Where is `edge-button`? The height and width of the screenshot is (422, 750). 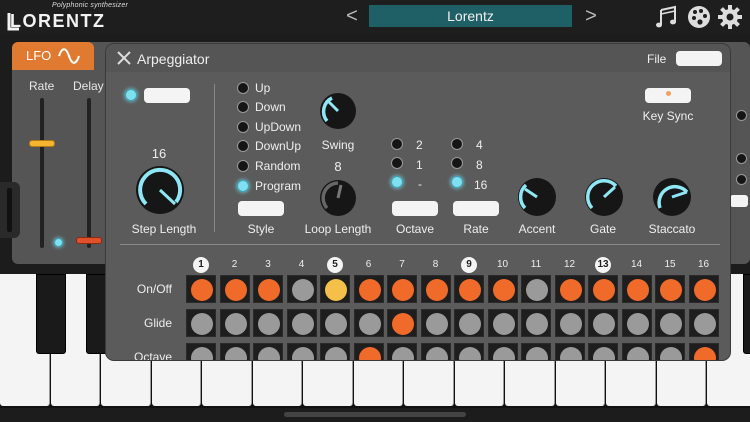 edge-button is located at coordinates (739, 201).